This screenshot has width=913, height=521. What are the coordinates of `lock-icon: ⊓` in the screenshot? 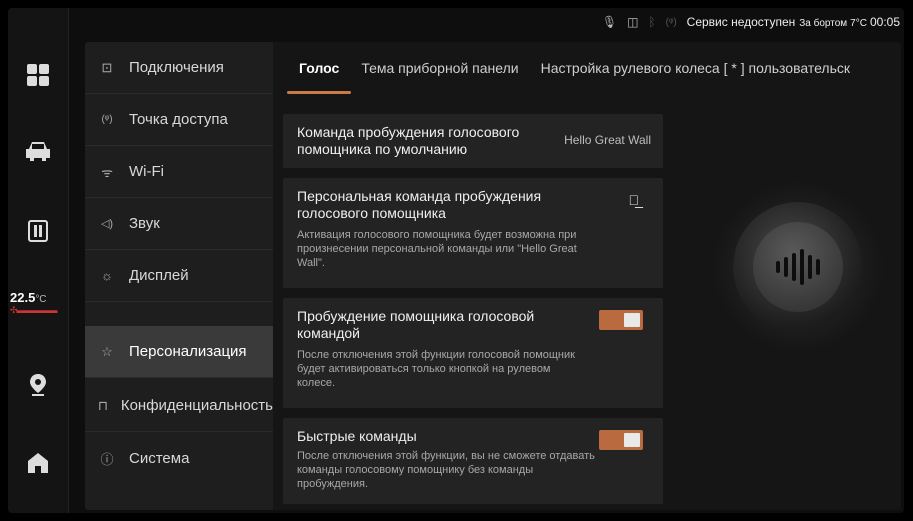 It's located at (102, 405).